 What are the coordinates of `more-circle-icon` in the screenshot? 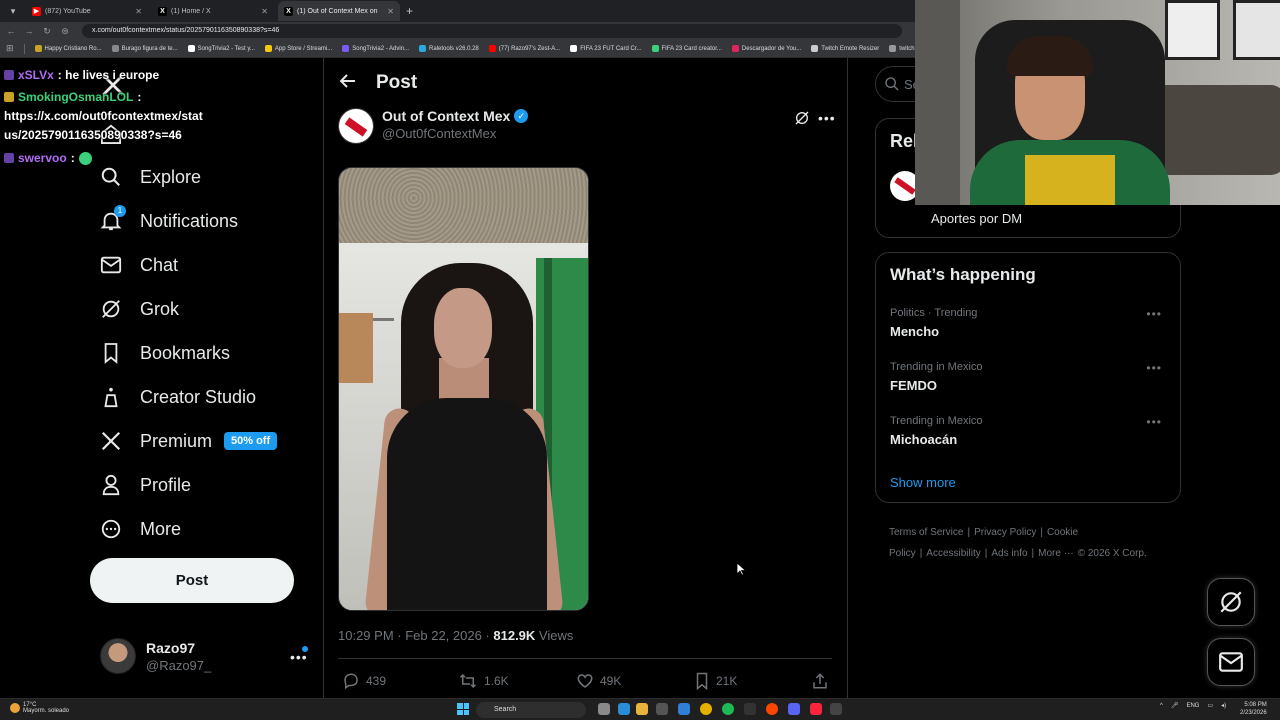 It's located at (111, 529).